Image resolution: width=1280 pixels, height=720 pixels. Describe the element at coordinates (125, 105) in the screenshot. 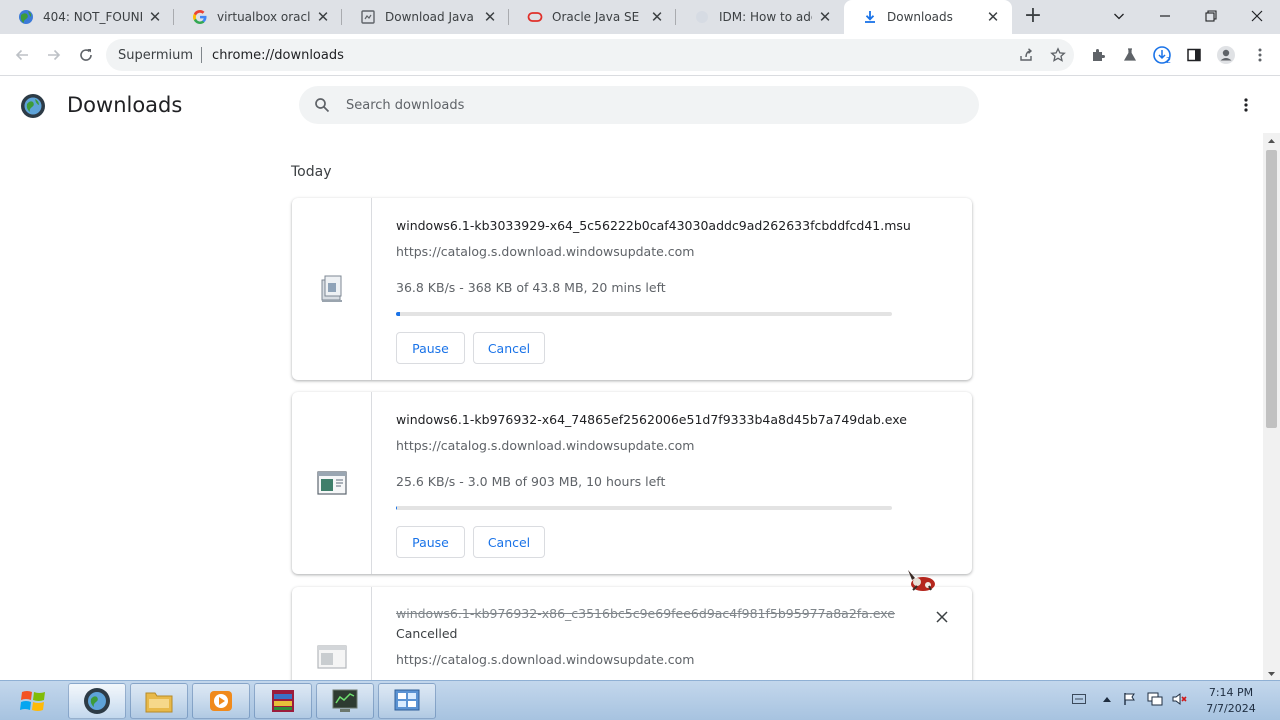

I see `page-title: Downloads` at that location.